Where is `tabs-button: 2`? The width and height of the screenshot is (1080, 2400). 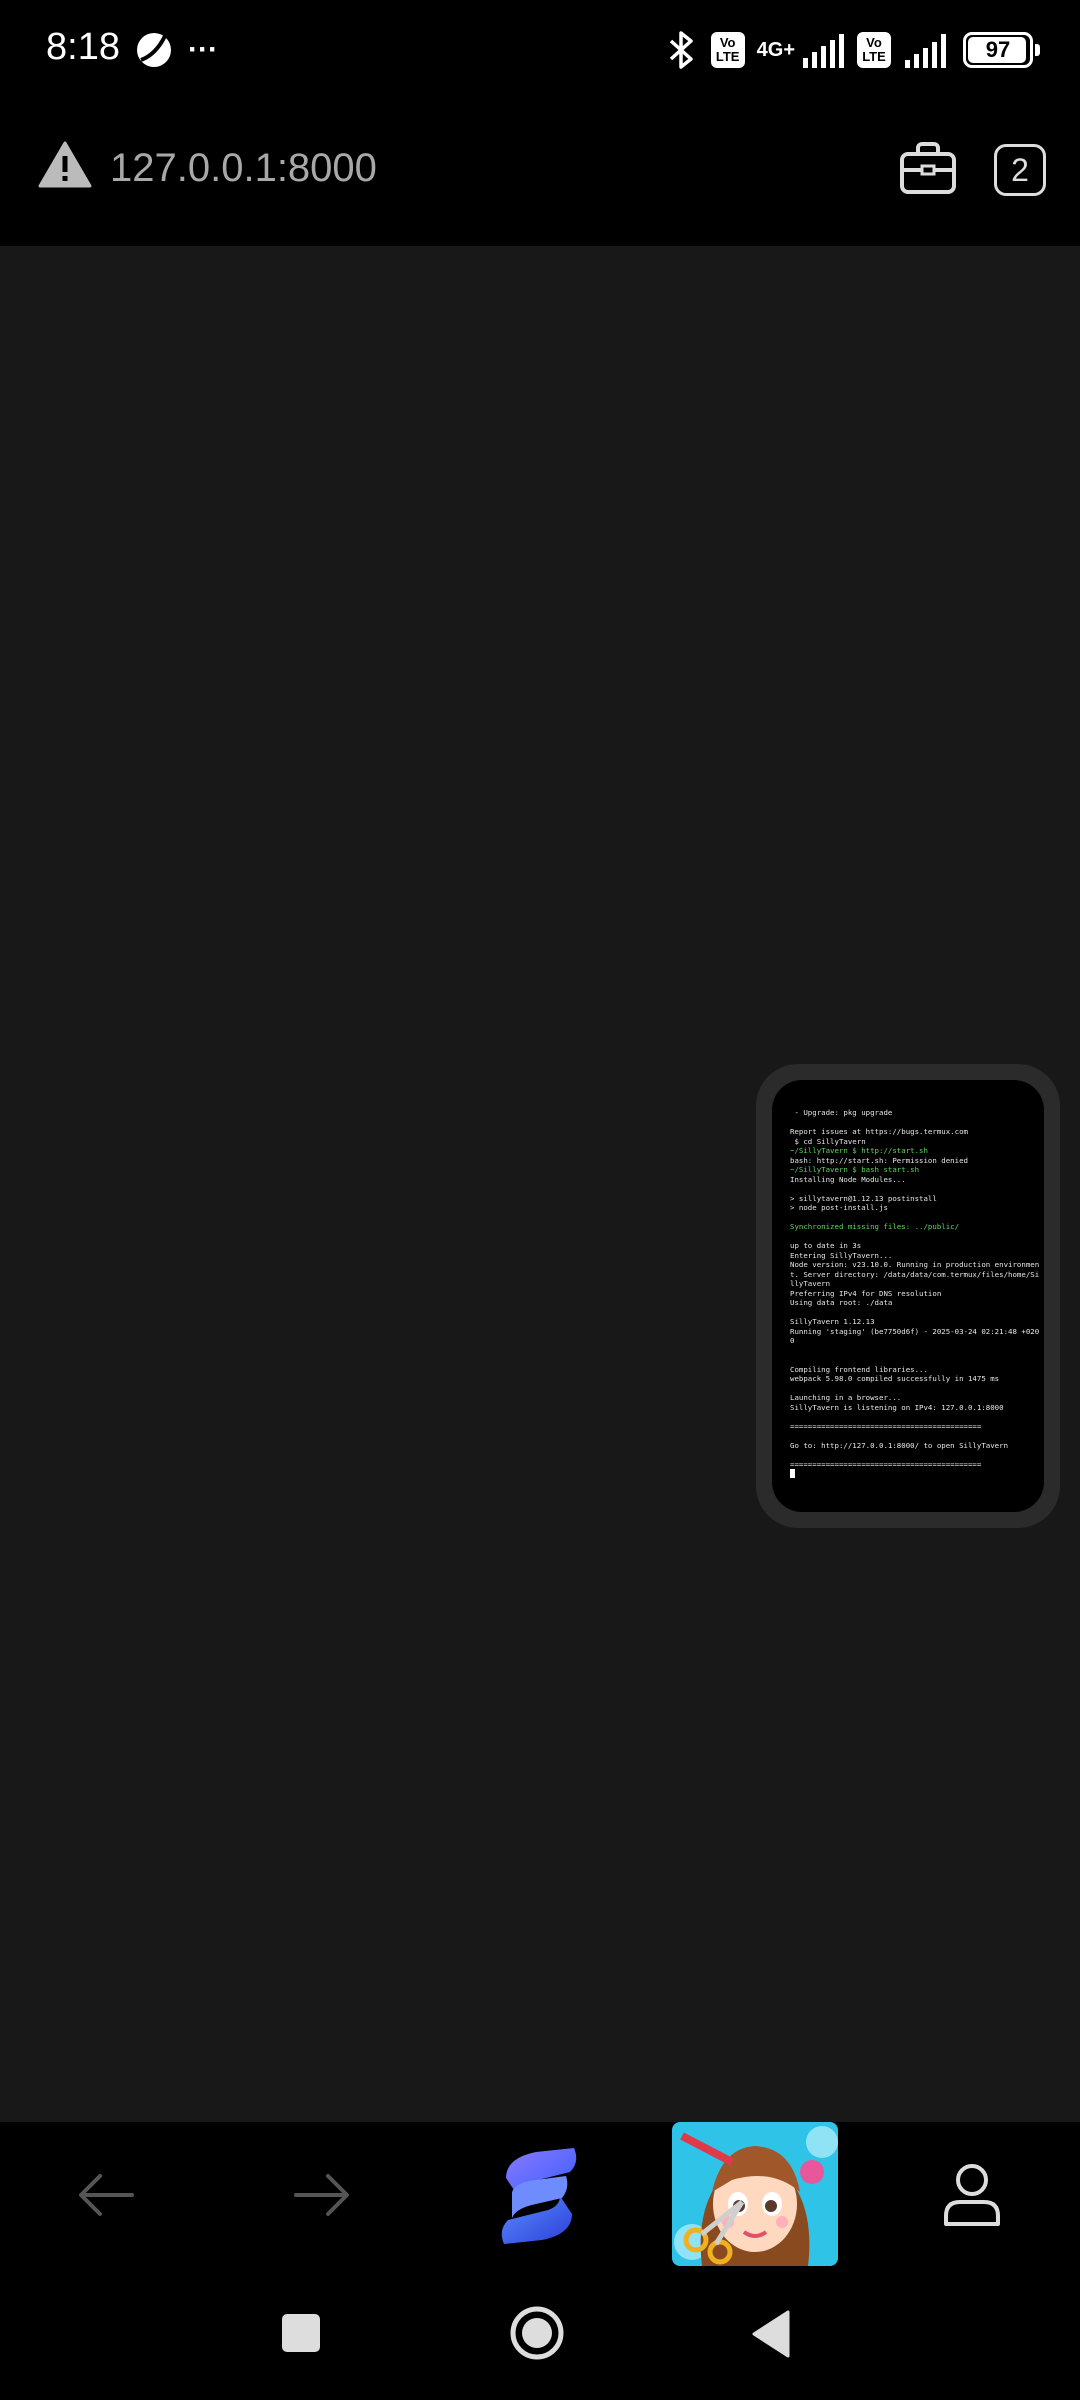 tabs-button: 2 is located at coordinates (1020, 170).